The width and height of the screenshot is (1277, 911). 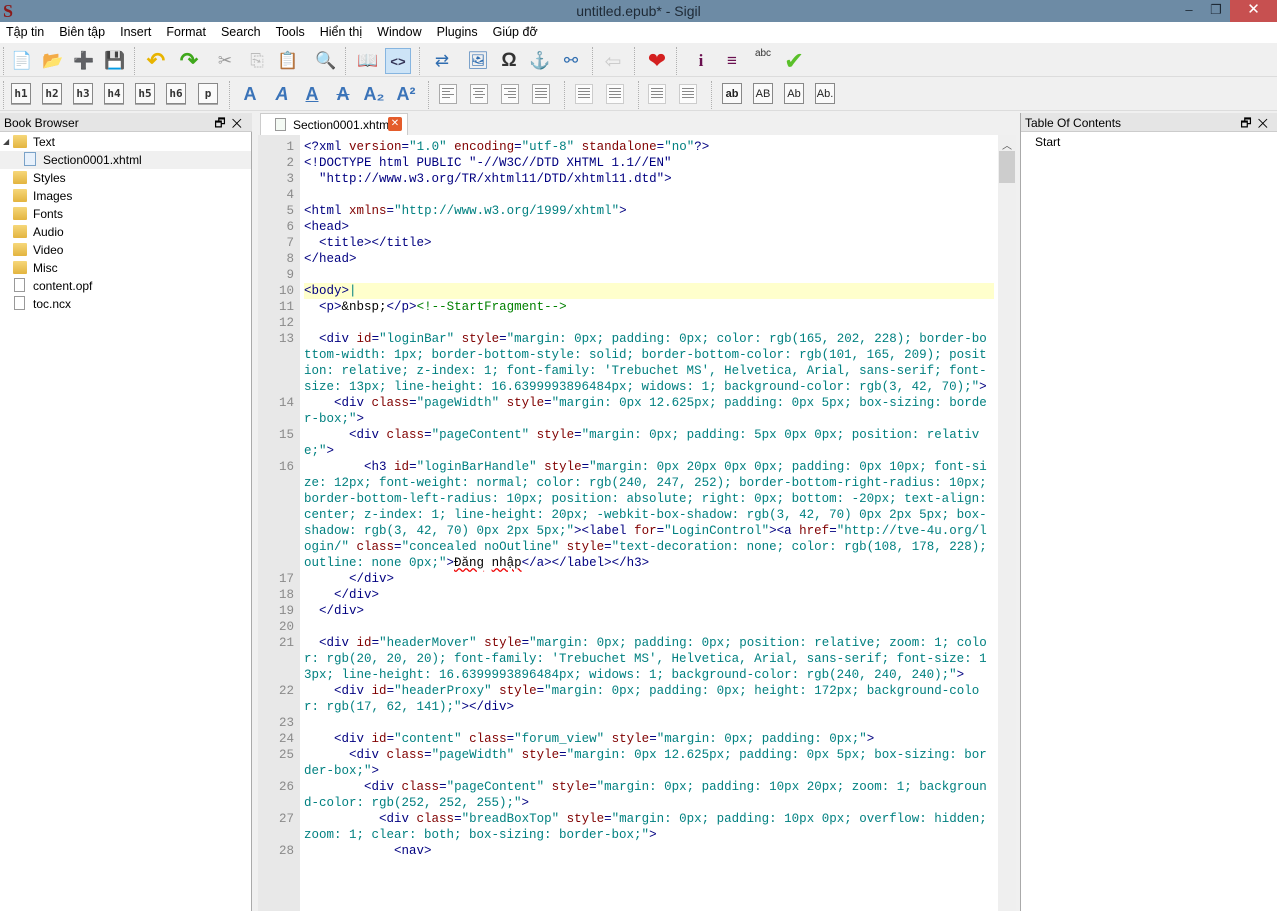 What do you see at coordinates (649, 851) in the screenshot?
I see `line-text: <nav>` at bounding box center [649, 851].